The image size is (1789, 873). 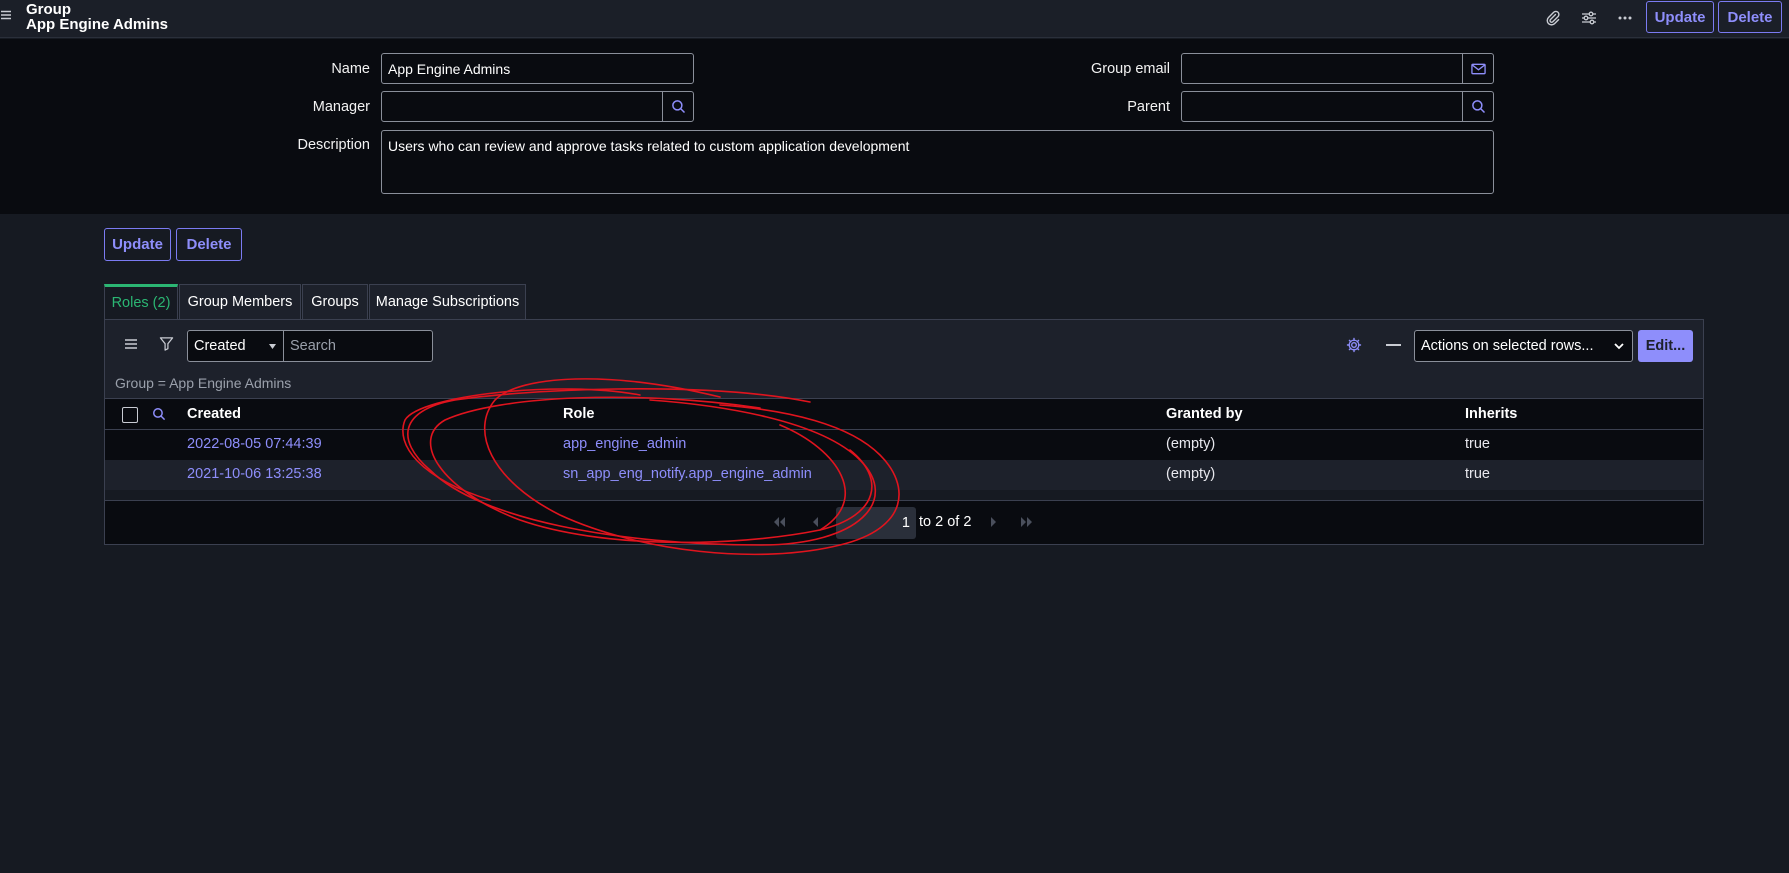 What do you see at coordinates (1491, 414) in the screenshot?
I see `column-header-inherits: Inherits` at bounding box center [1491, 414].